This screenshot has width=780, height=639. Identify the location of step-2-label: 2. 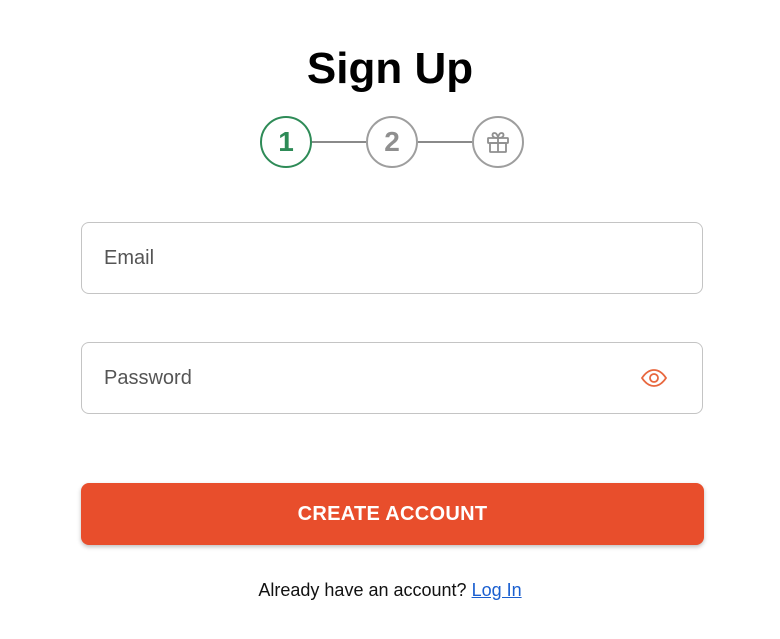
(392, 141).